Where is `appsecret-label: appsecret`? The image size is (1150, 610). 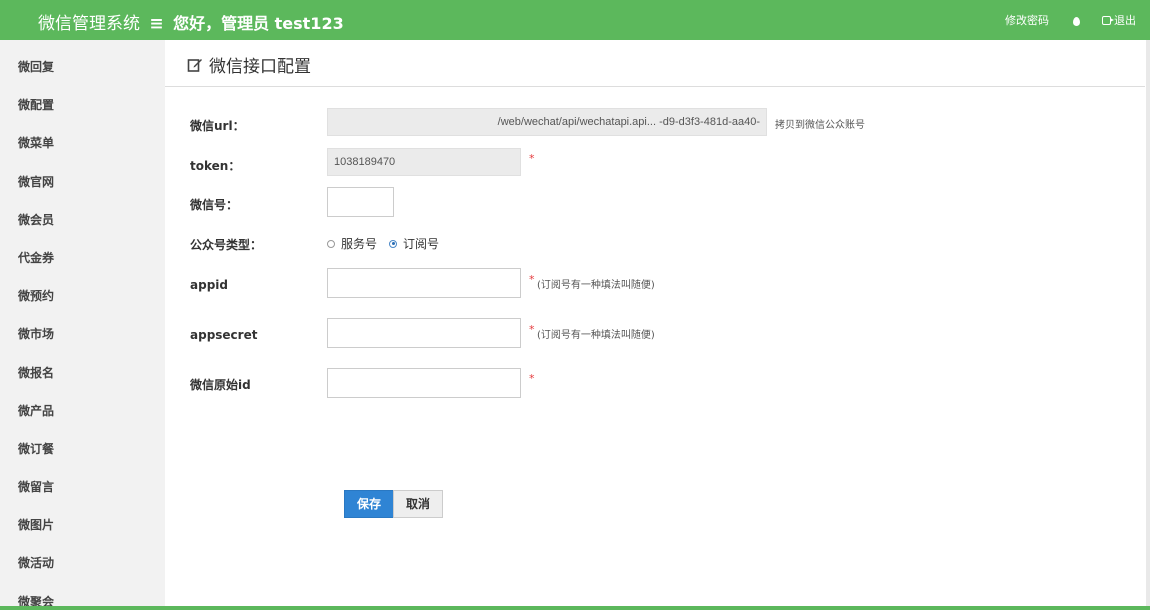 appsecret-label: appsecret is located at coordinates (224, 335).